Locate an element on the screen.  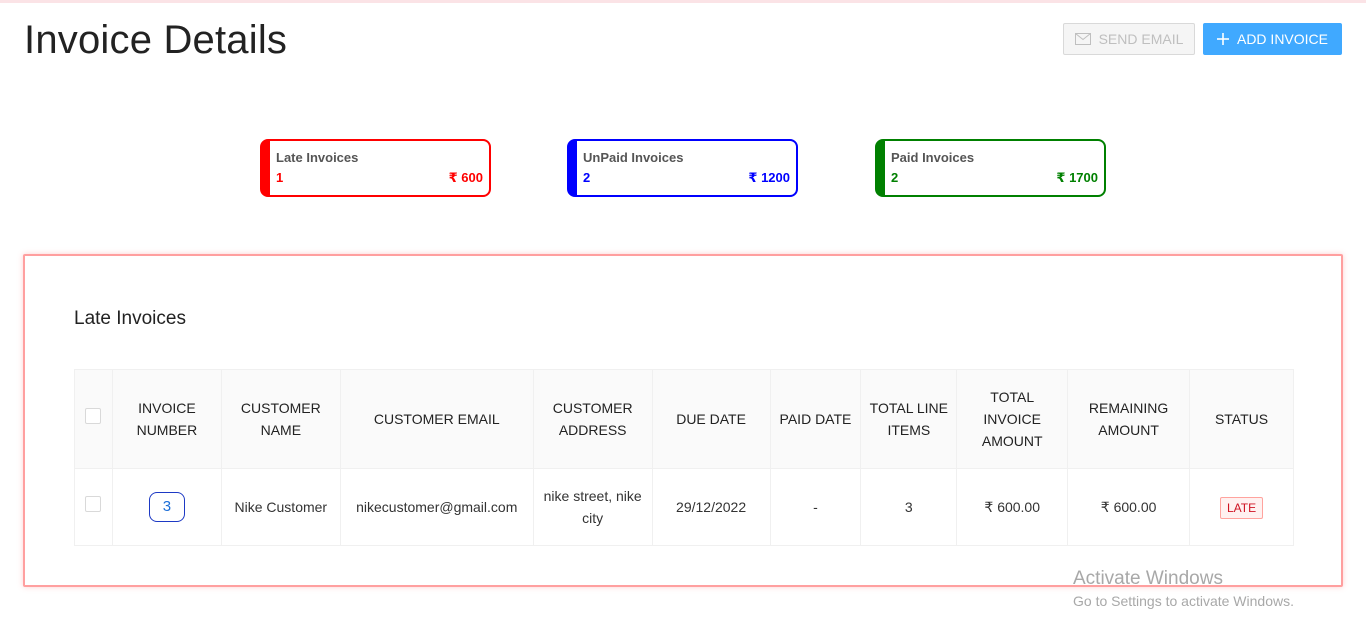
card-title: UnPaid Invoices is located at coordinates (633, 157).